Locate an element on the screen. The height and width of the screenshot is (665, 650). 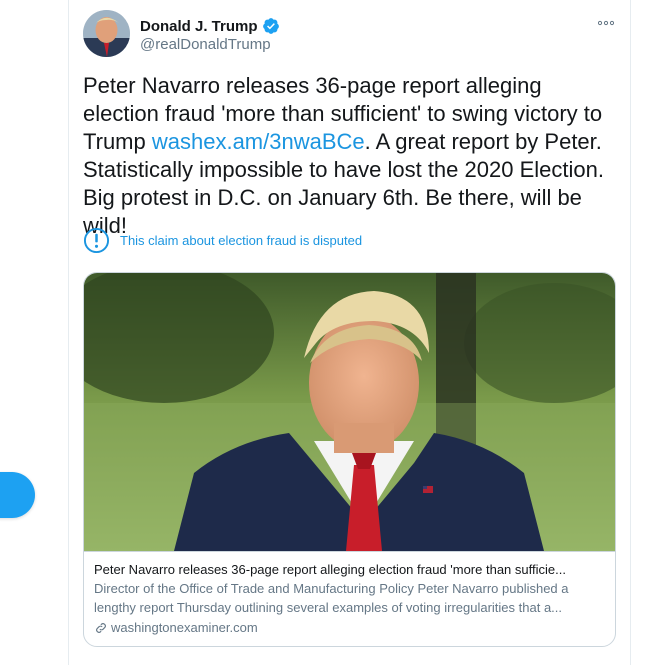
link-chain-icon is located at coordinates (101, 627).